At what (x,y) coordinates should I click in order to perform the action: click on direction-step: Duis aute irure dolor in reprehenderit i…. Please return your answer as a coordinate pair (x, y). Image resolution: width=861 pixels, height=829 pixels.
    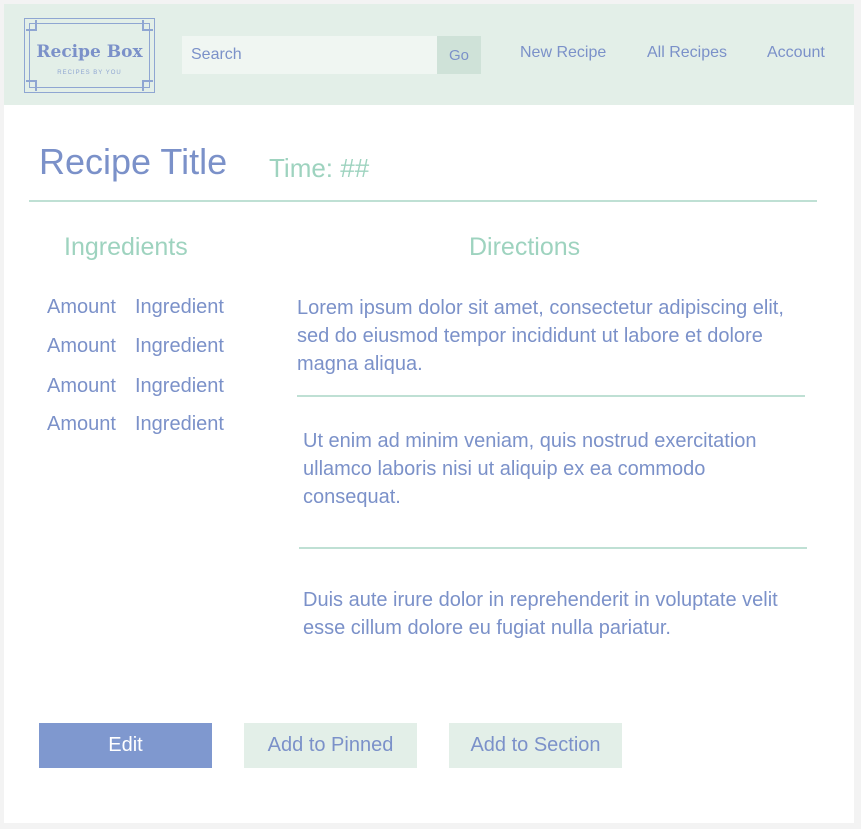
    Looking at the image, I should click on (540, 614).